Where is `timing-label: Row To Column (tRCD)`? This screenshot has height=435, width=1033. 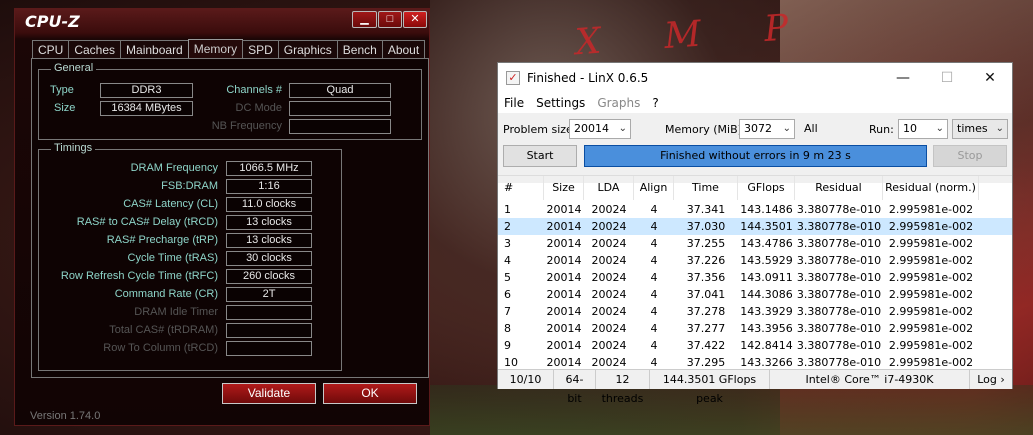
timing-label: Row To Column (tRCD) is located at coordinates (160, 348).